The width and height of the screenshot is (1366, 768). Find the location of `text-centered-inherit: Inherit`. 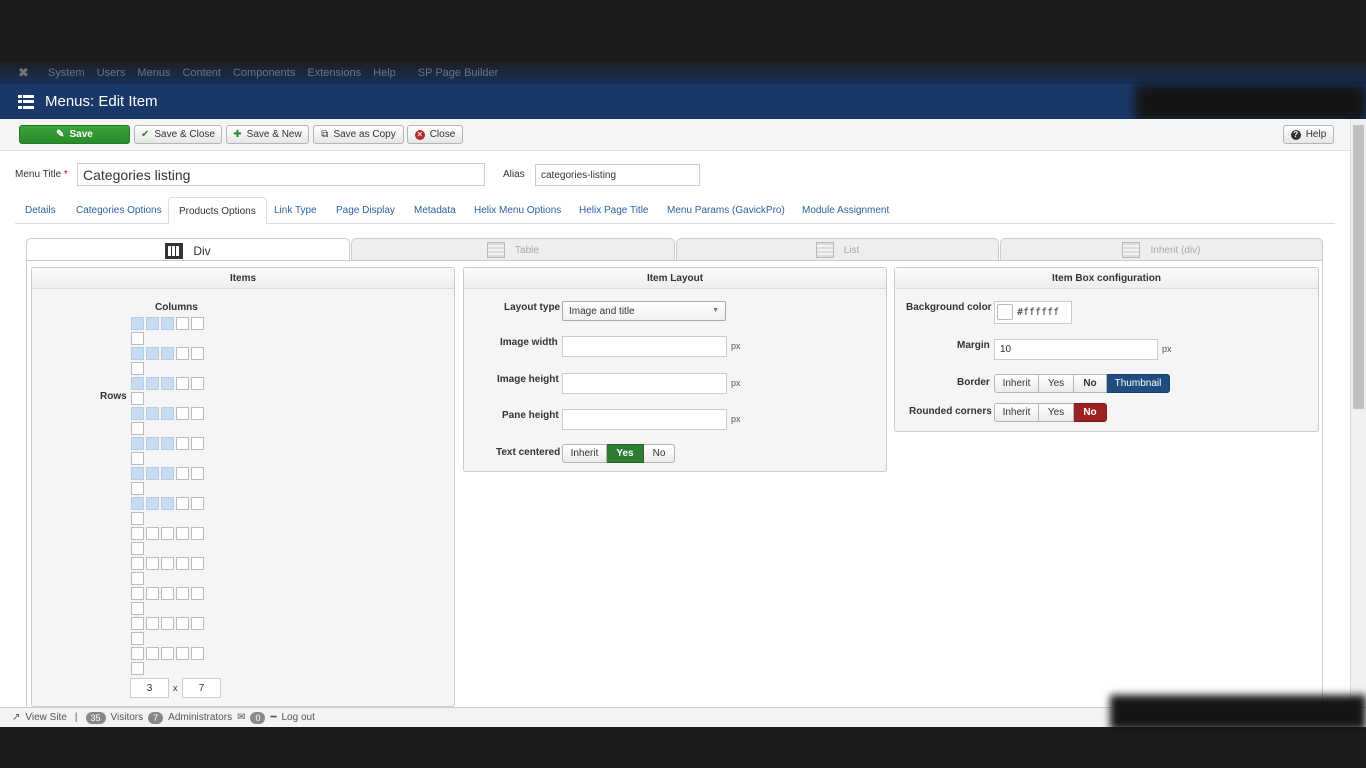

text-centered-inherit: Inherit is located at coordinates (584, 453).